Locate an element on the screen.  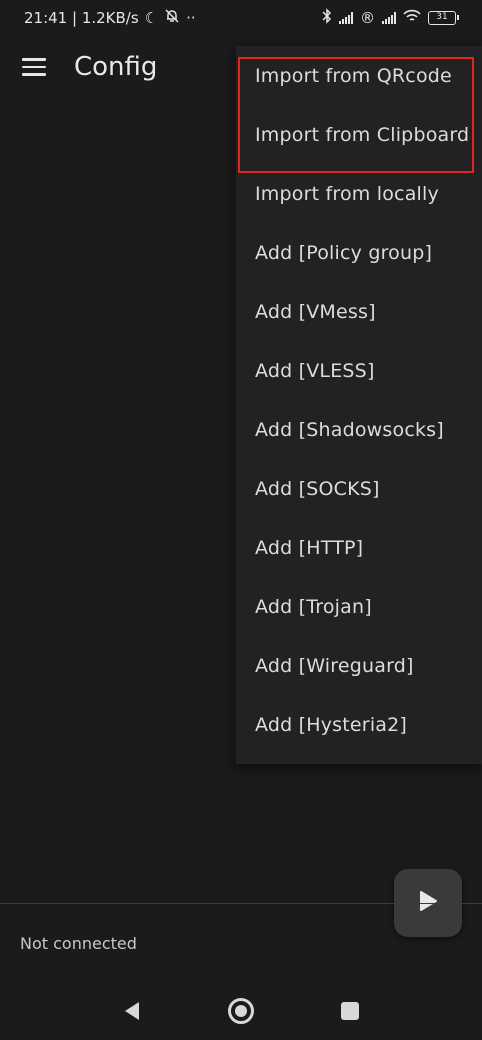
menu-item-add-vless: Add [VLESS] is located at coordinates (359, 370).